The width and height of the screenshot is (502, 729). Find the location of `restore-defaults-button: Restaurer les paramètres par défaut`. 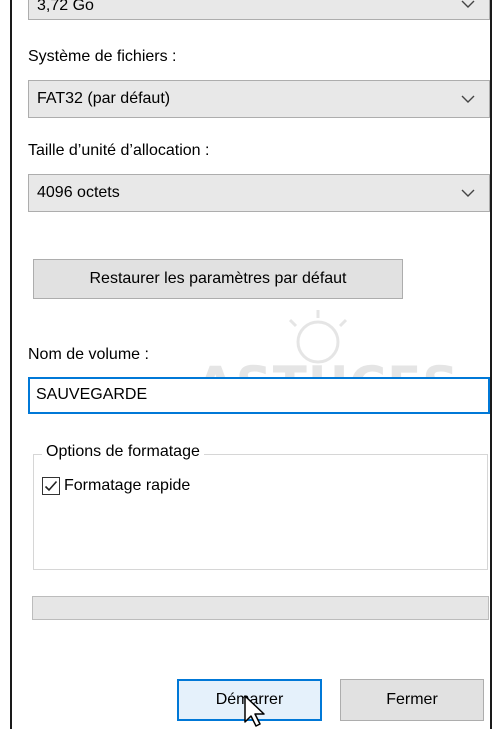

restore-defaults-button: Restaurer les paramètres par défaut is located at coordinates (218, 279).